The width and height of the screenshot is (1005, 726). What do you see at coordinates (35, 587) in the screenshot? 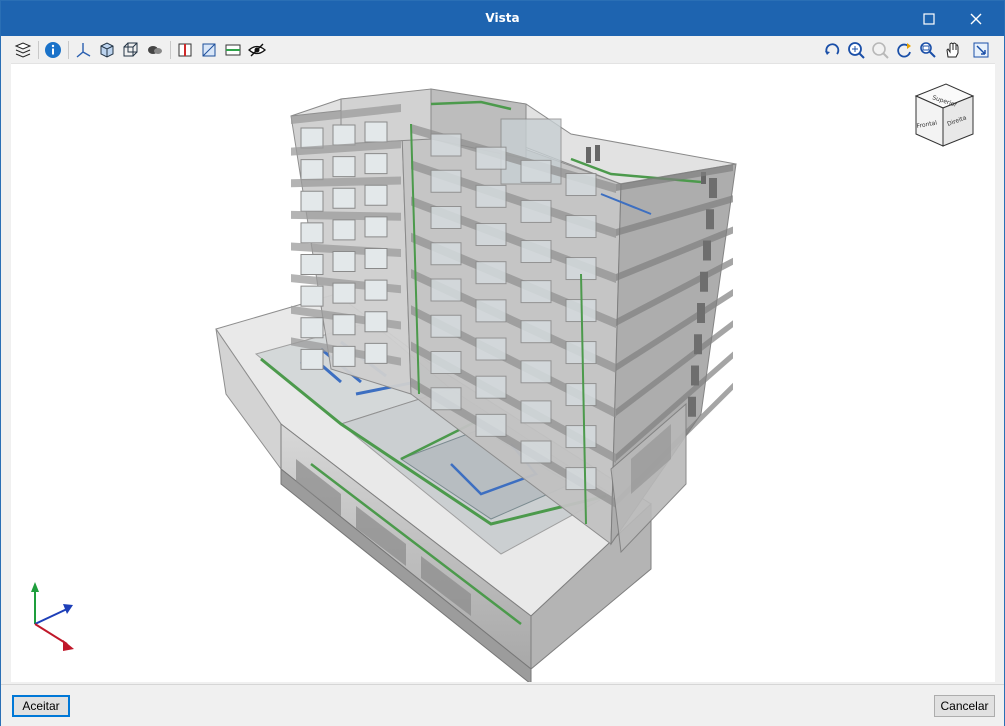
I see `axis-y-arrow` at bounding box center [35, 587].